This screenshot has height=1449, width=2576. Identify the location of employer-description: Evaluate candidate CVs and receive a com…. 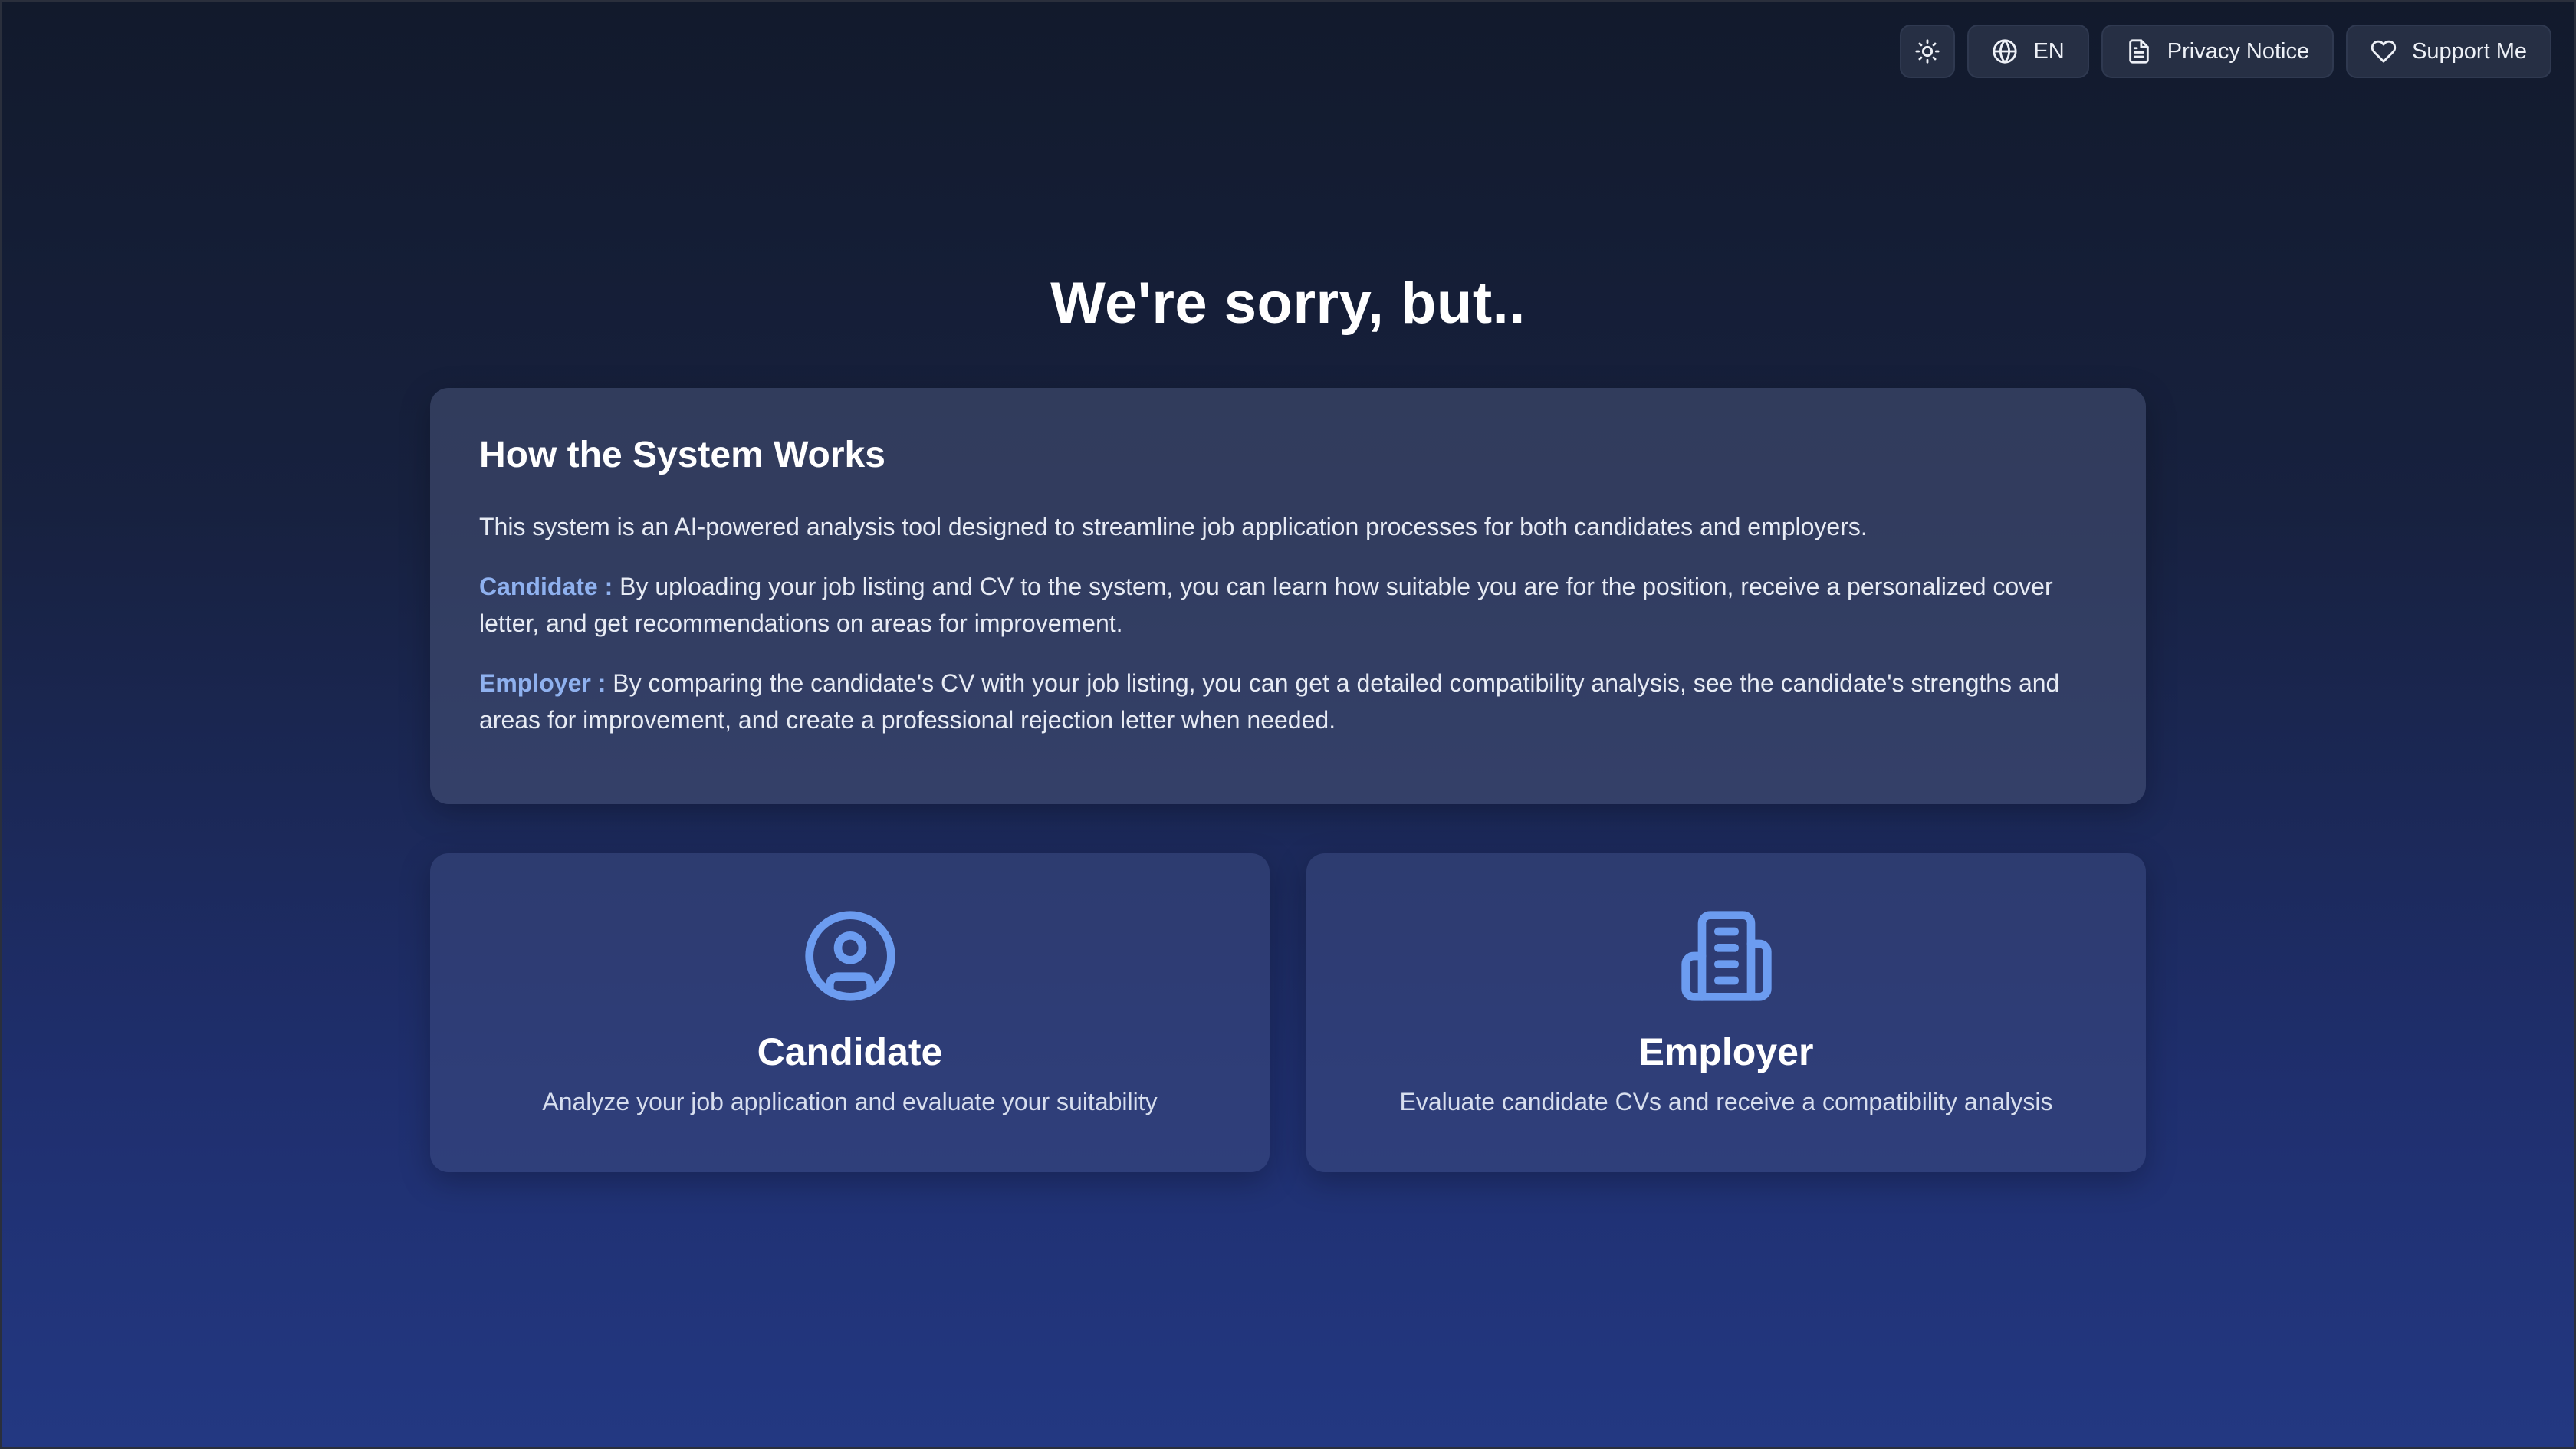
(1726, 1102).